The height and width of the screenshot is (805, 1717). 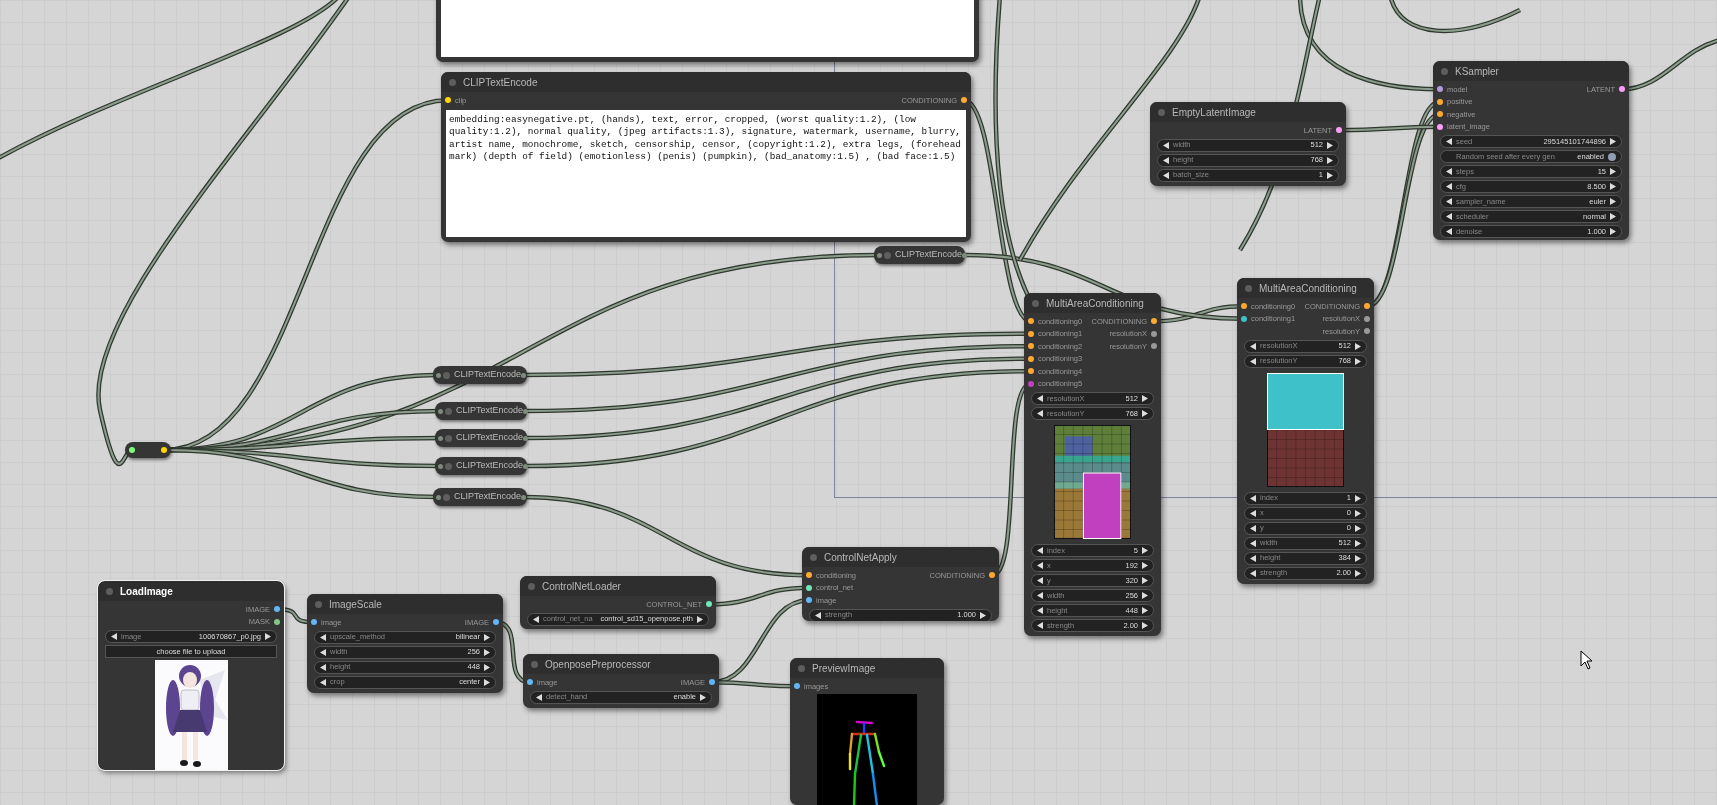 I want to click on reroute-node, so click(x=148, y=450).